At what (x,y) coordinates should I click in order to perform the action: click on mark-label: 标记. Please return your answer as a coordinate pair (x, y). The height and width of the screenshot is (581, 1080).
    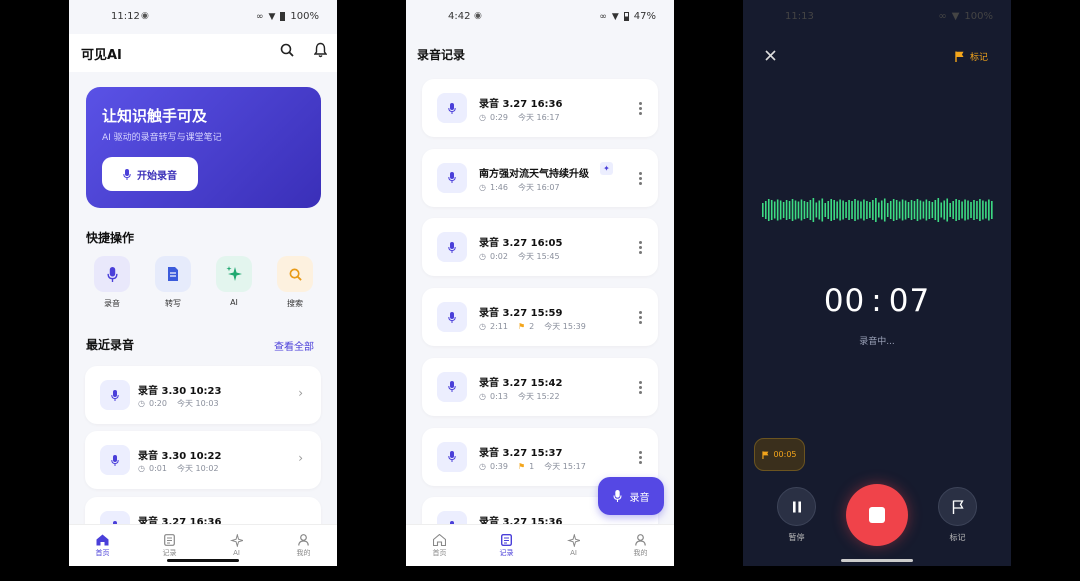
    Looking at the image, I should click on (957, 537).